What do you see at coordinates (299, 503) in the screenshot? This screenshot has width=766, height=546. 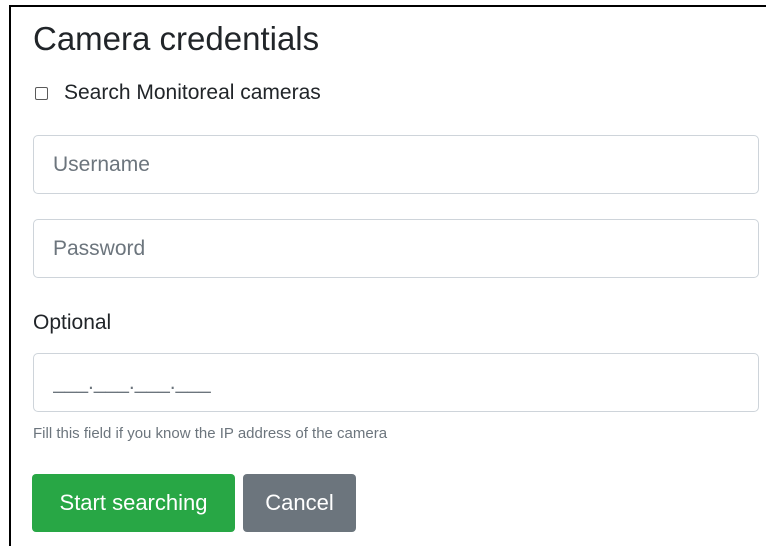 I see `cancel-button: Cancel` at bounding box center [299, 503].